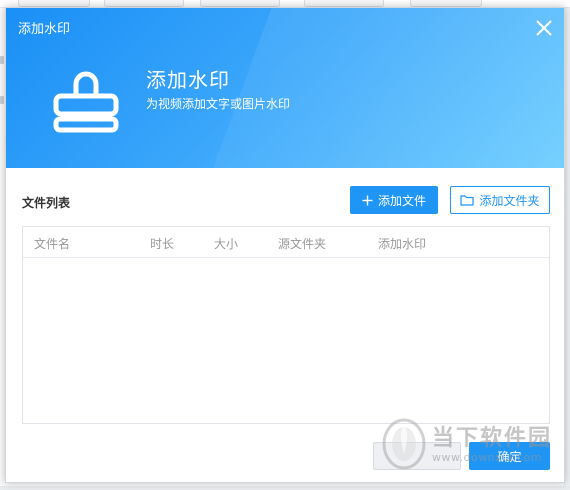 The height and width of the screenshot is (490, 570). What do you see at coordinates (188, 80) in the screenshot?
I see `hero-heading: 添加水印` at bounding box center [188, 80].